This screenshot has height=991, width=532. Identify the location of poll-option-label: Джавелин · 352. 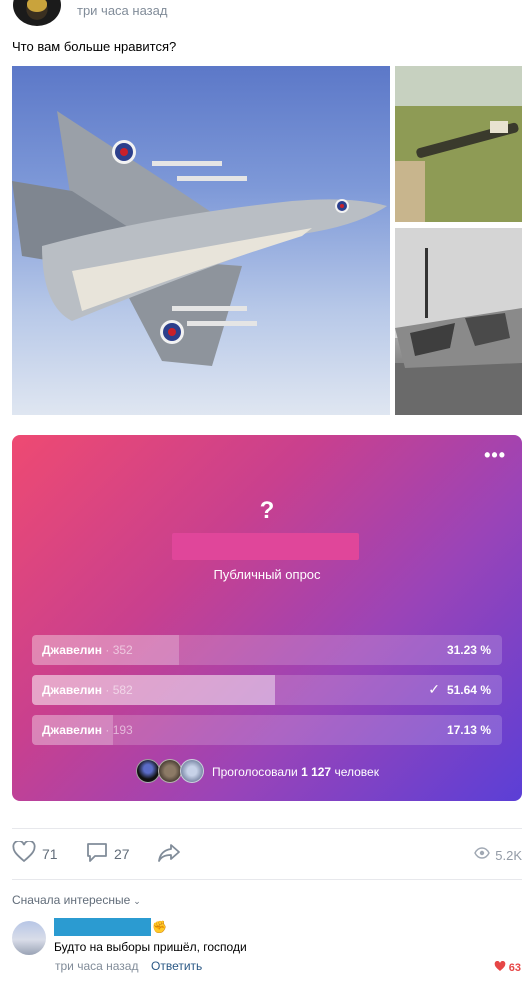
(87, 650).